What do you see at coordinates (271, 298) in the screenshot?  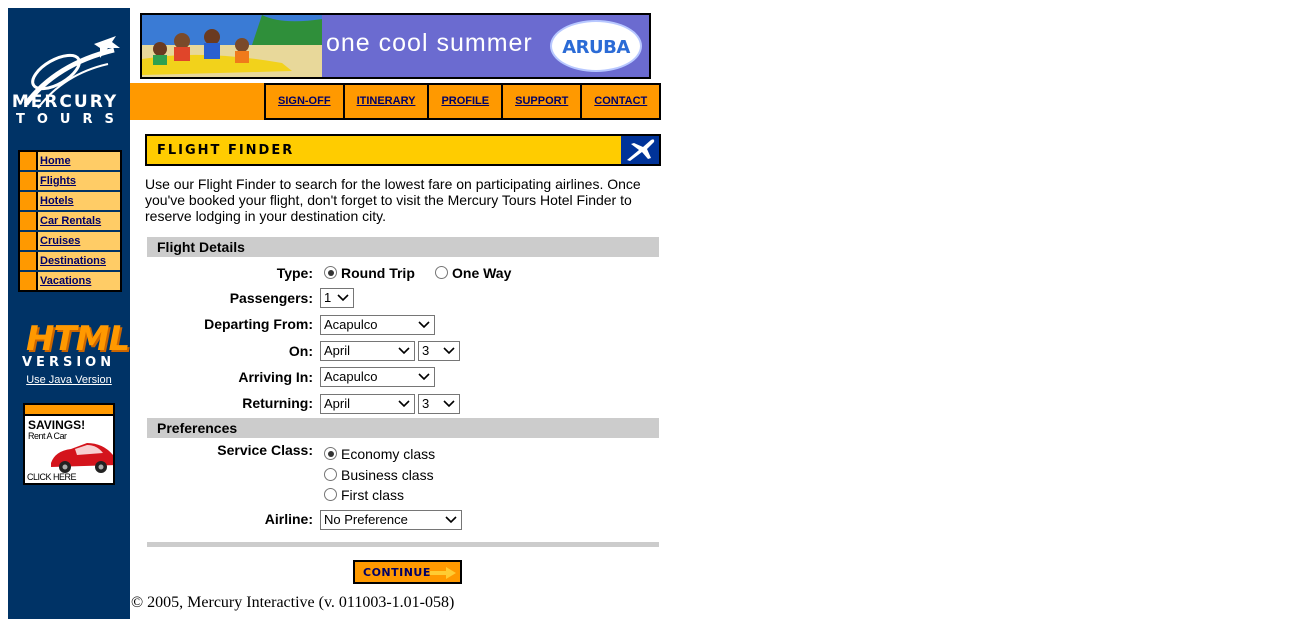 I see `passengers-label: Passengers:` at bounding box center [271, 298].